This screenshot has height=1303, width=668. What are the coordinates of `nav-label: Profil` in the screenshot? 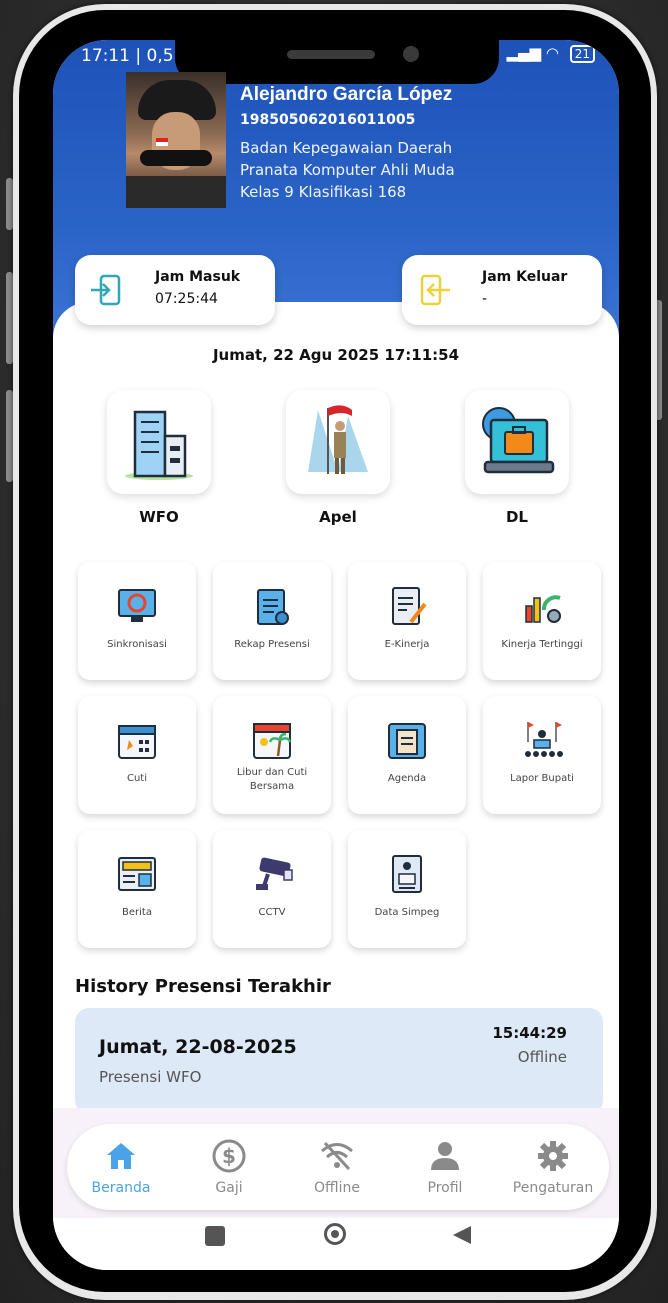 It's located at (445, 1188).